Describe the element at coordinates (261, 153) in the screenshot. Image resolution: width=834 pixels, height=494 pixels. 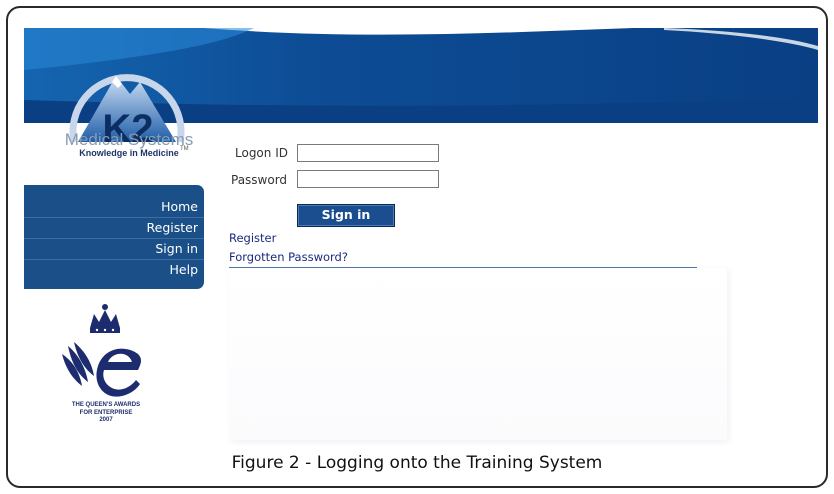
I see `logon-id-label: Logon ID` at that location.